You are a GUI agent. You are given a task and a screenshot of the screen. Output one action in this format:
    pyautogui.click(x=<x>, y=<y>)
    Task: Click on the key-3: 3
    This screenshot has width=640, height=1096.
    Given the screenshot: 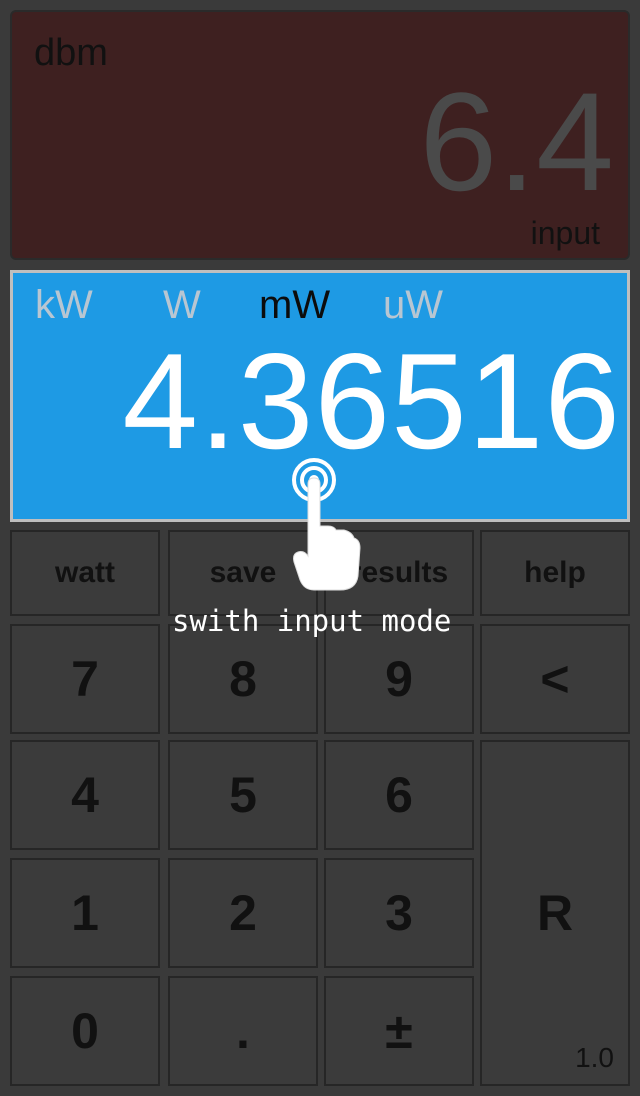 What is the action you would take?
    pyautogui.click(x=399, y=913)
    